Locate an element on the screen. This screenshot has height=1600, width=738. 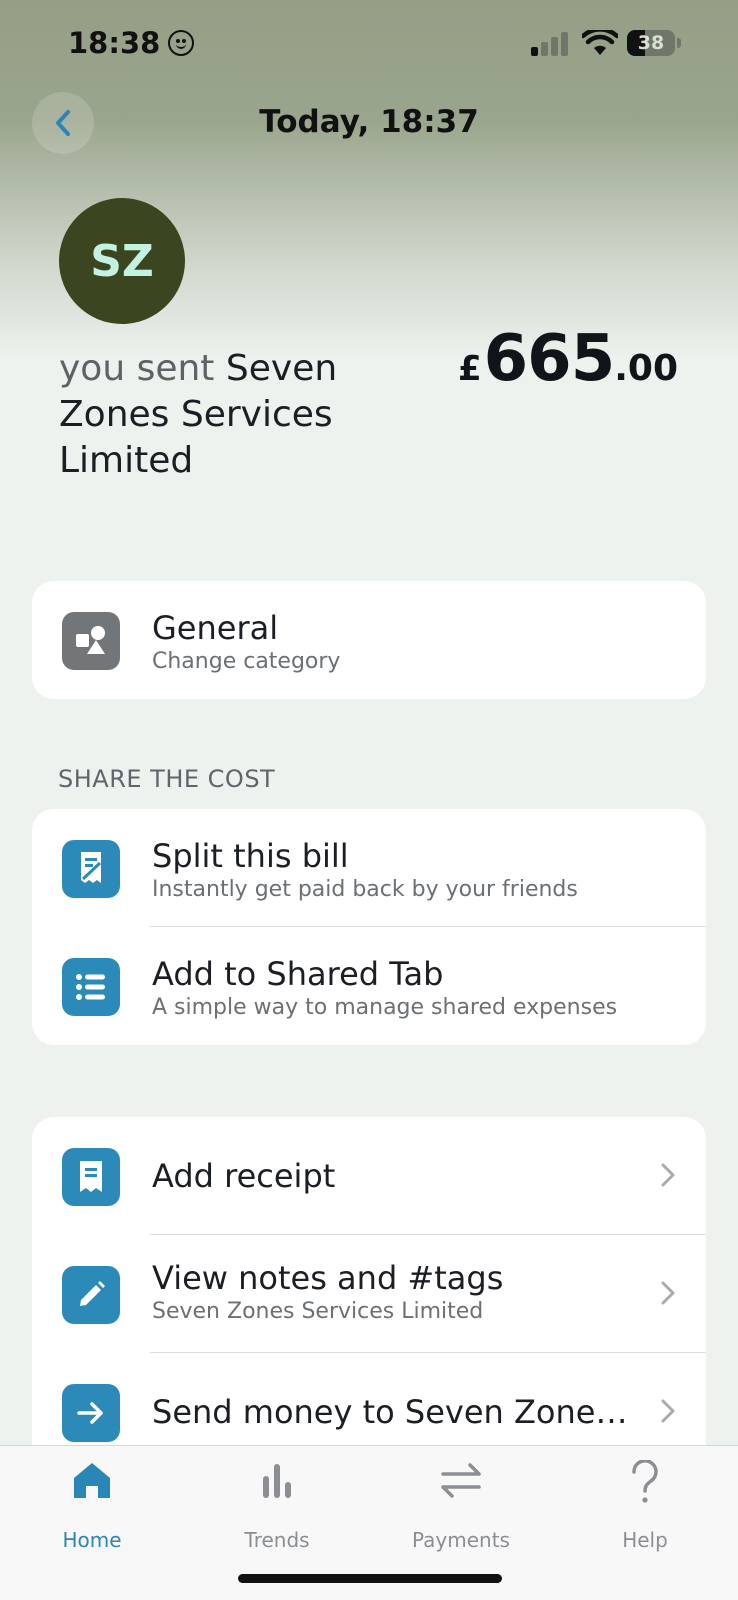
pencil-icon is located at coordinates (91, 1295).